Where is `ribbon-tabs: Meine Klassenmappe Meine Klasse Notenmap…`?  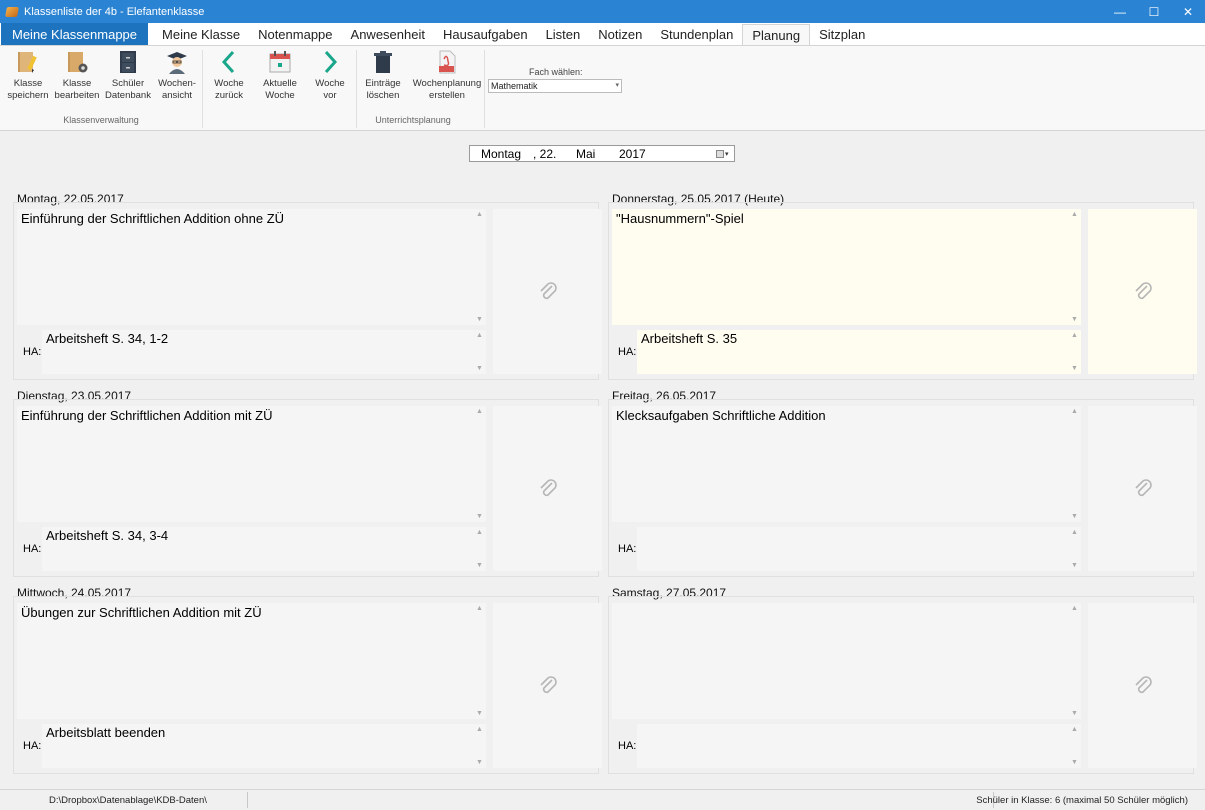 ribbon-tabs: Meine Klassenmappe Meine Klasse Notenmap… is located at coordinates (602, 34).